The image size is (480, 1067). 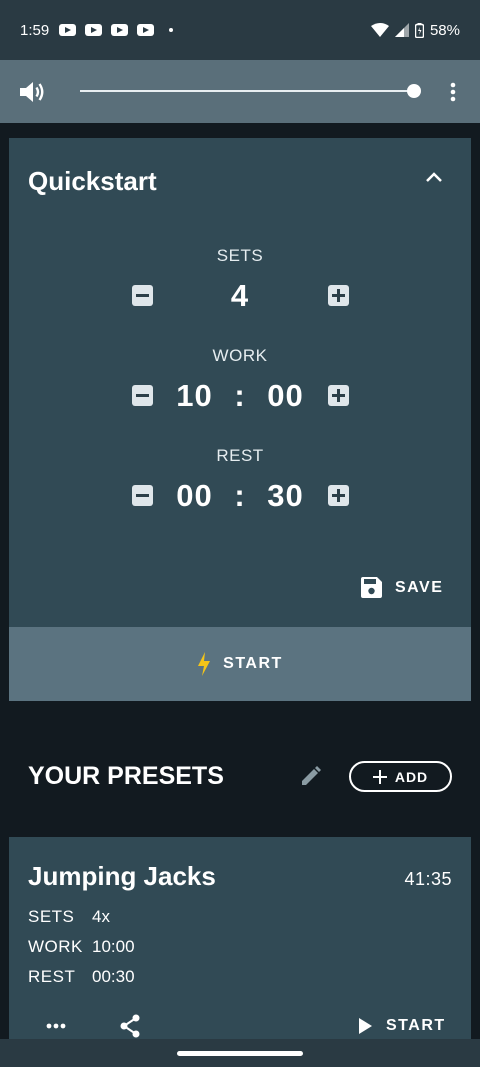 What do you see at coordinates (416, 1025) in the screenshot?
I see `preset-start-label: START` at bounding box center [416, 1025].